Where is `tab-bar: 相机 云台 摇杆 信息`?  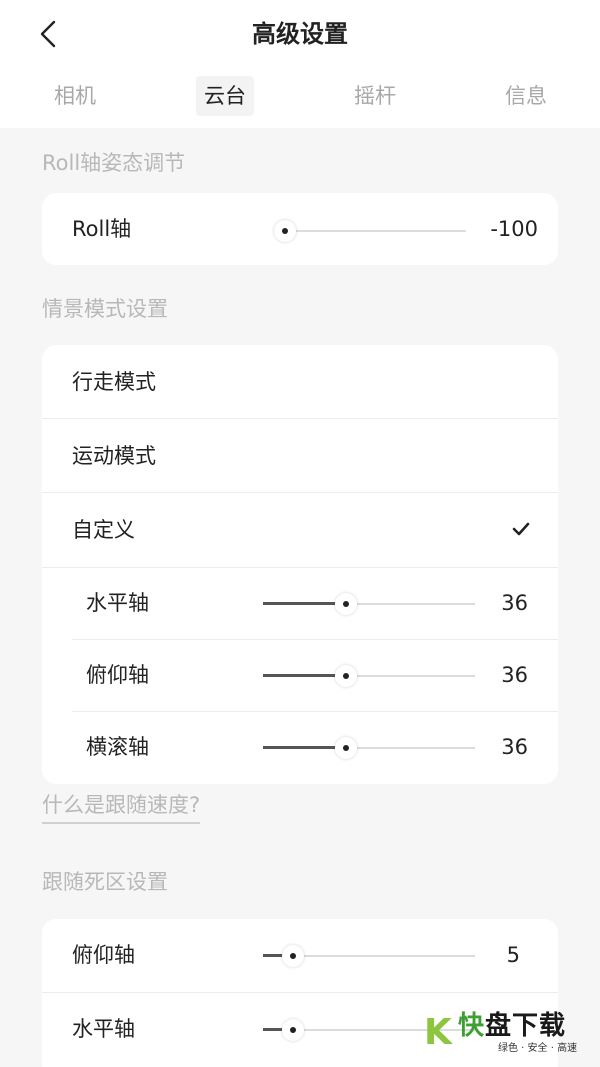
tab-bar: 相机 云台 摇杆 信息 is located at coordinates (300, 96).